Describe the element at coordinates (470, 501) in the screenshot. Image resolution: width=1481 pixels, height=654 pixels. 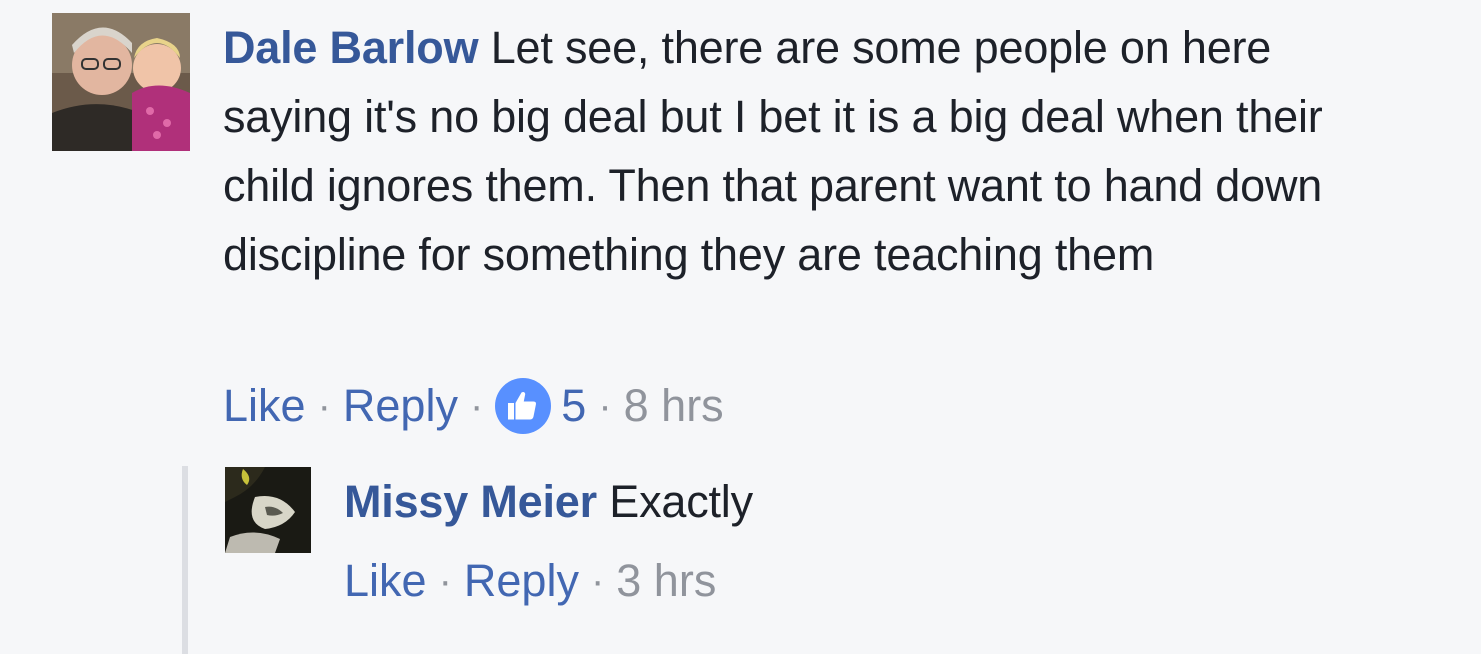
I see `reply-author: Missy Meier` at that location.